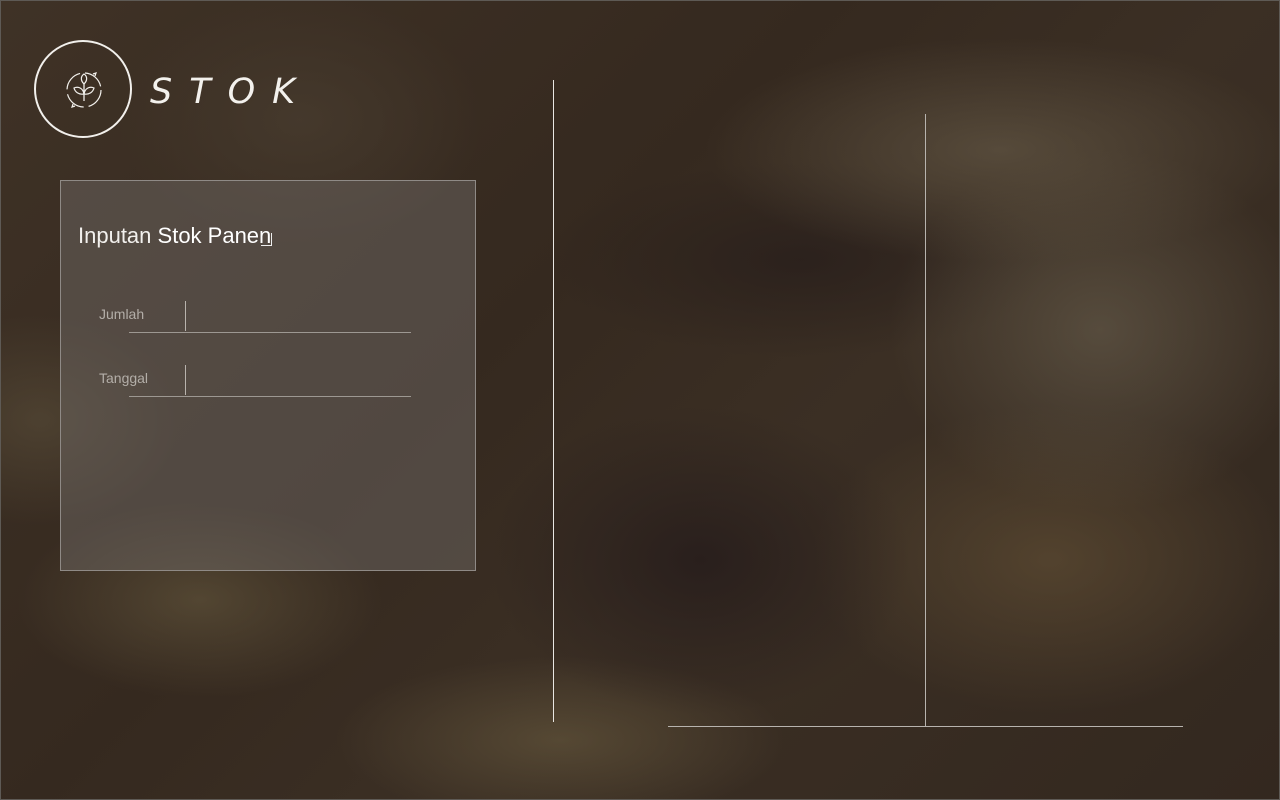 The height and width of the screenshot is (800, 1280). What do you see at coordinates (925, 726) in the screenshot?
I see `chart-x-axis` at bounding box center [925, 726].